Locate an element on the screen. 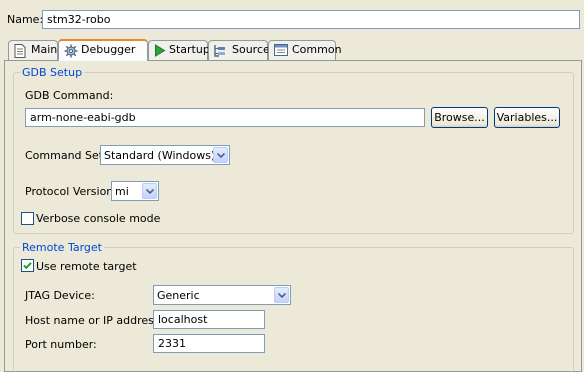 The width and height of the screenshot is (584, 372). name-label: Name: is located at coordinates (25, 19).